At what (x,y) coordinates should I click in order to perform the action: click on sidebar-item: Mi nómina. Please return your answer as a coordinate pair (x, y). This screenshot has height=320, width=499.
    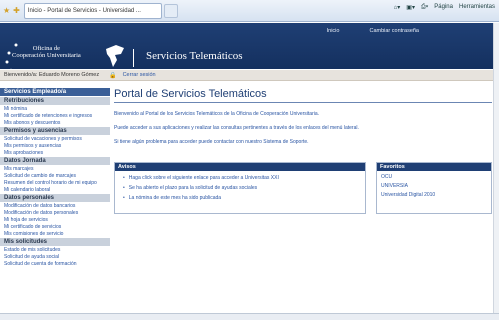
    Looking at the image, I should click on (55, 109).